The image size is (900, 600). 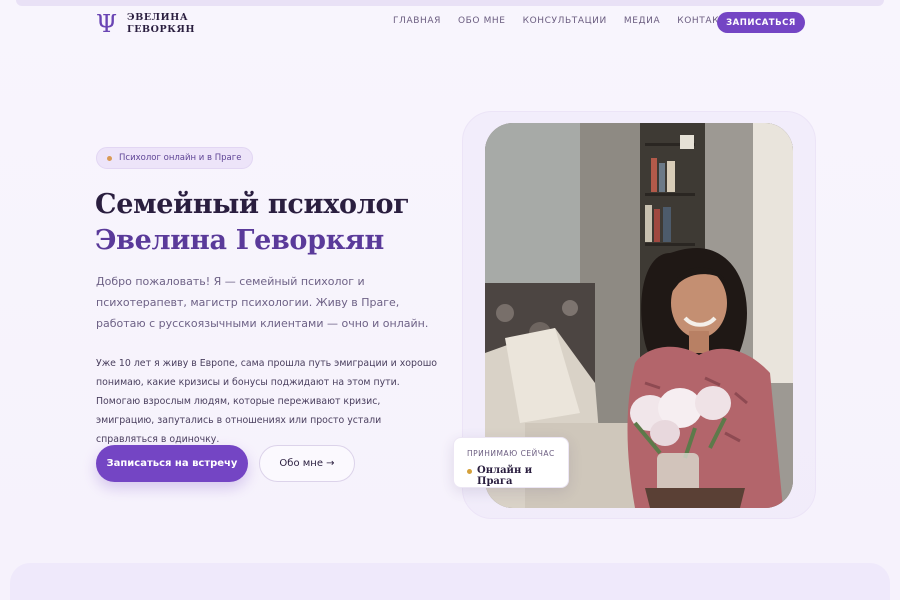 What do you see at coordinates (511, 453) in the screenshot?
I see `availability-label: ПРИНИМАЮ СЕЙЧАС` at bounding box center [511, 453].